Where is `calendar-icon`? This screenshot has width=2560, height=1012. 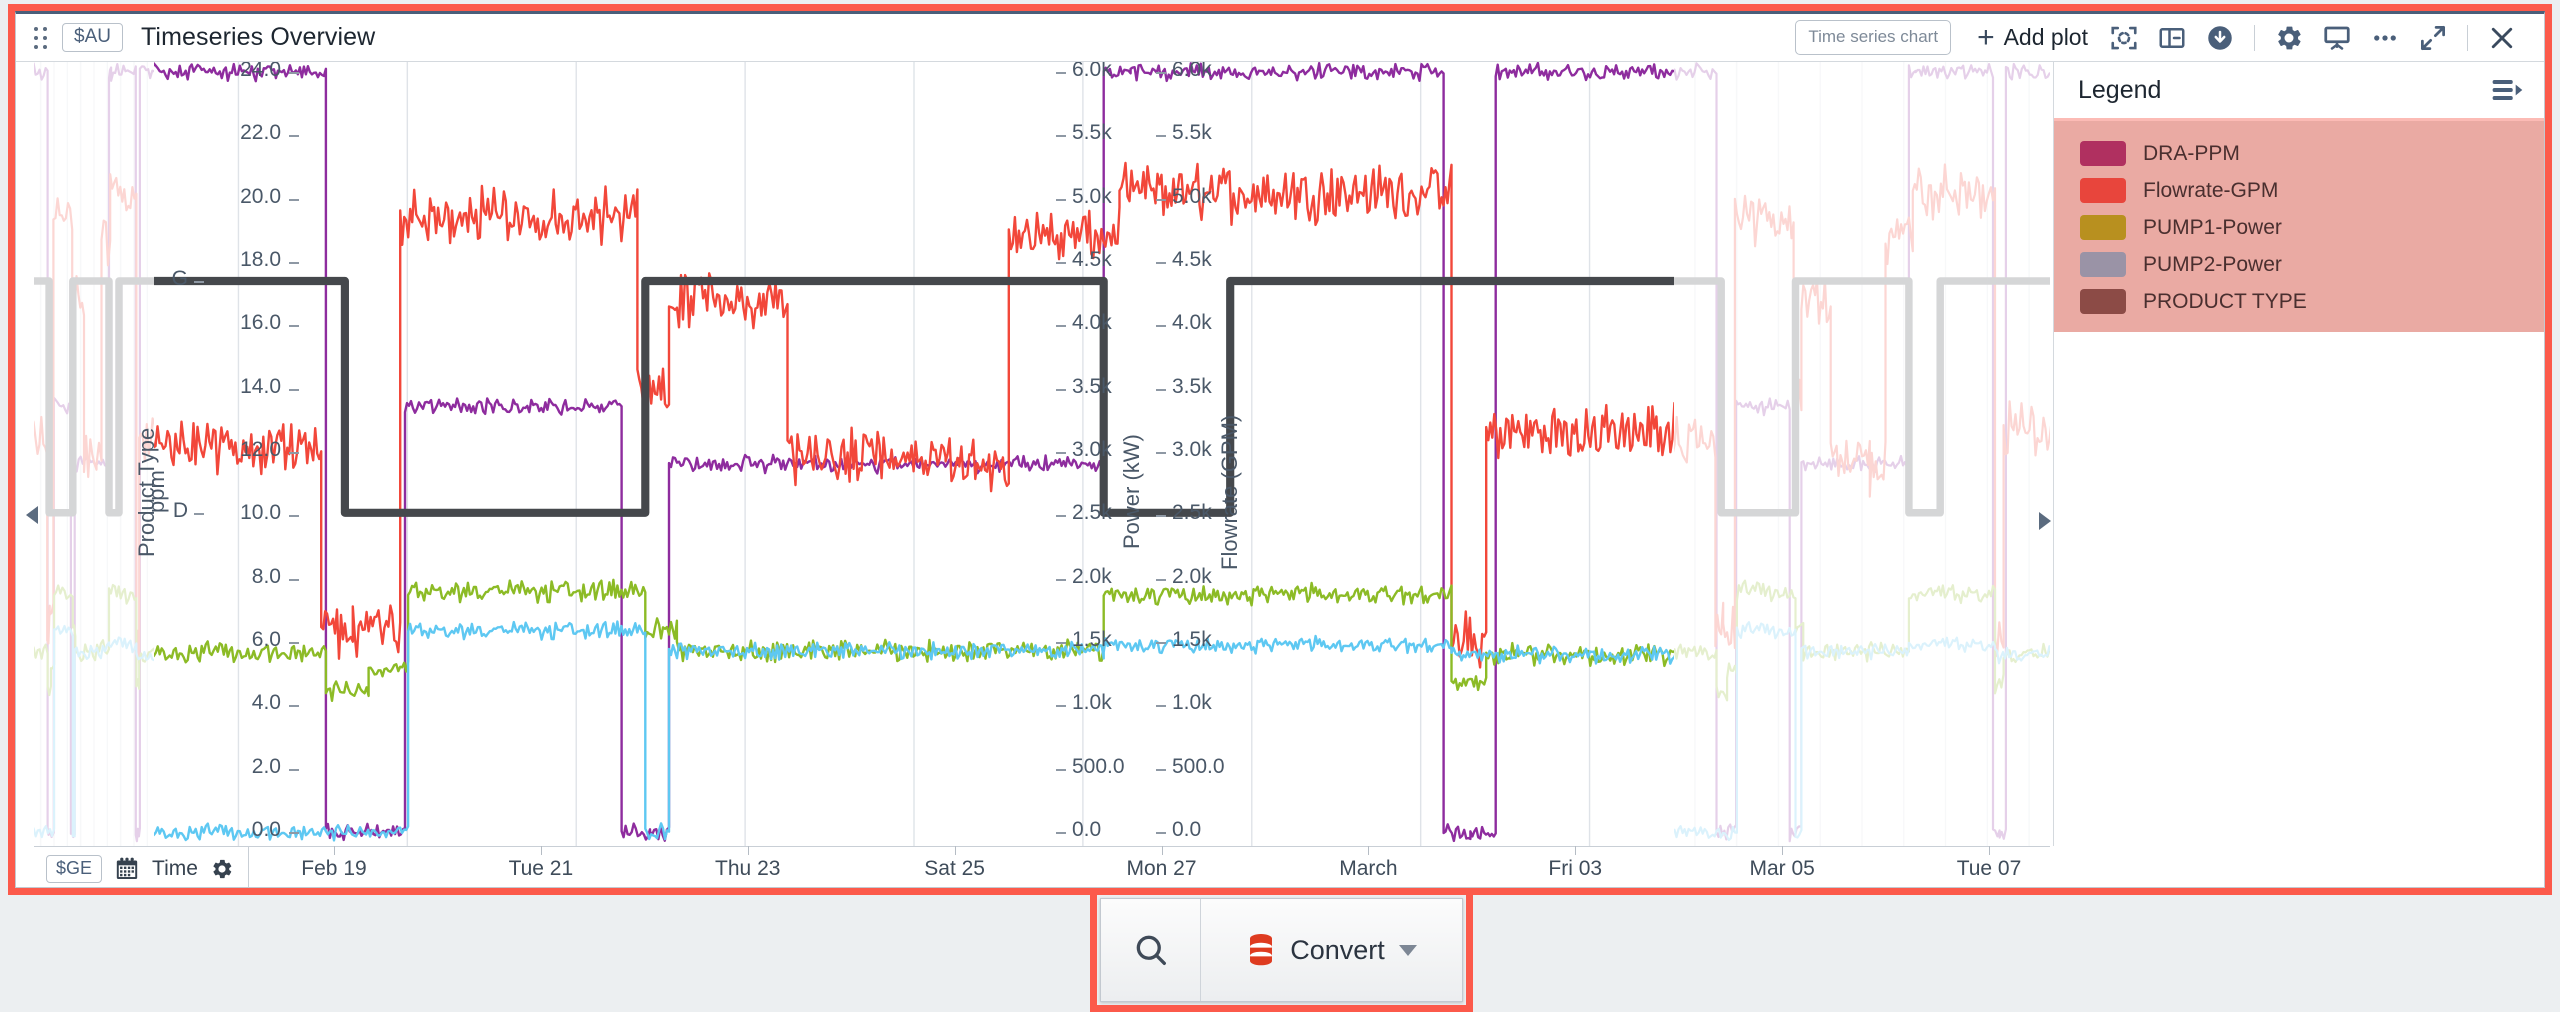
calendar-icon is located at coordinates (127, 869).